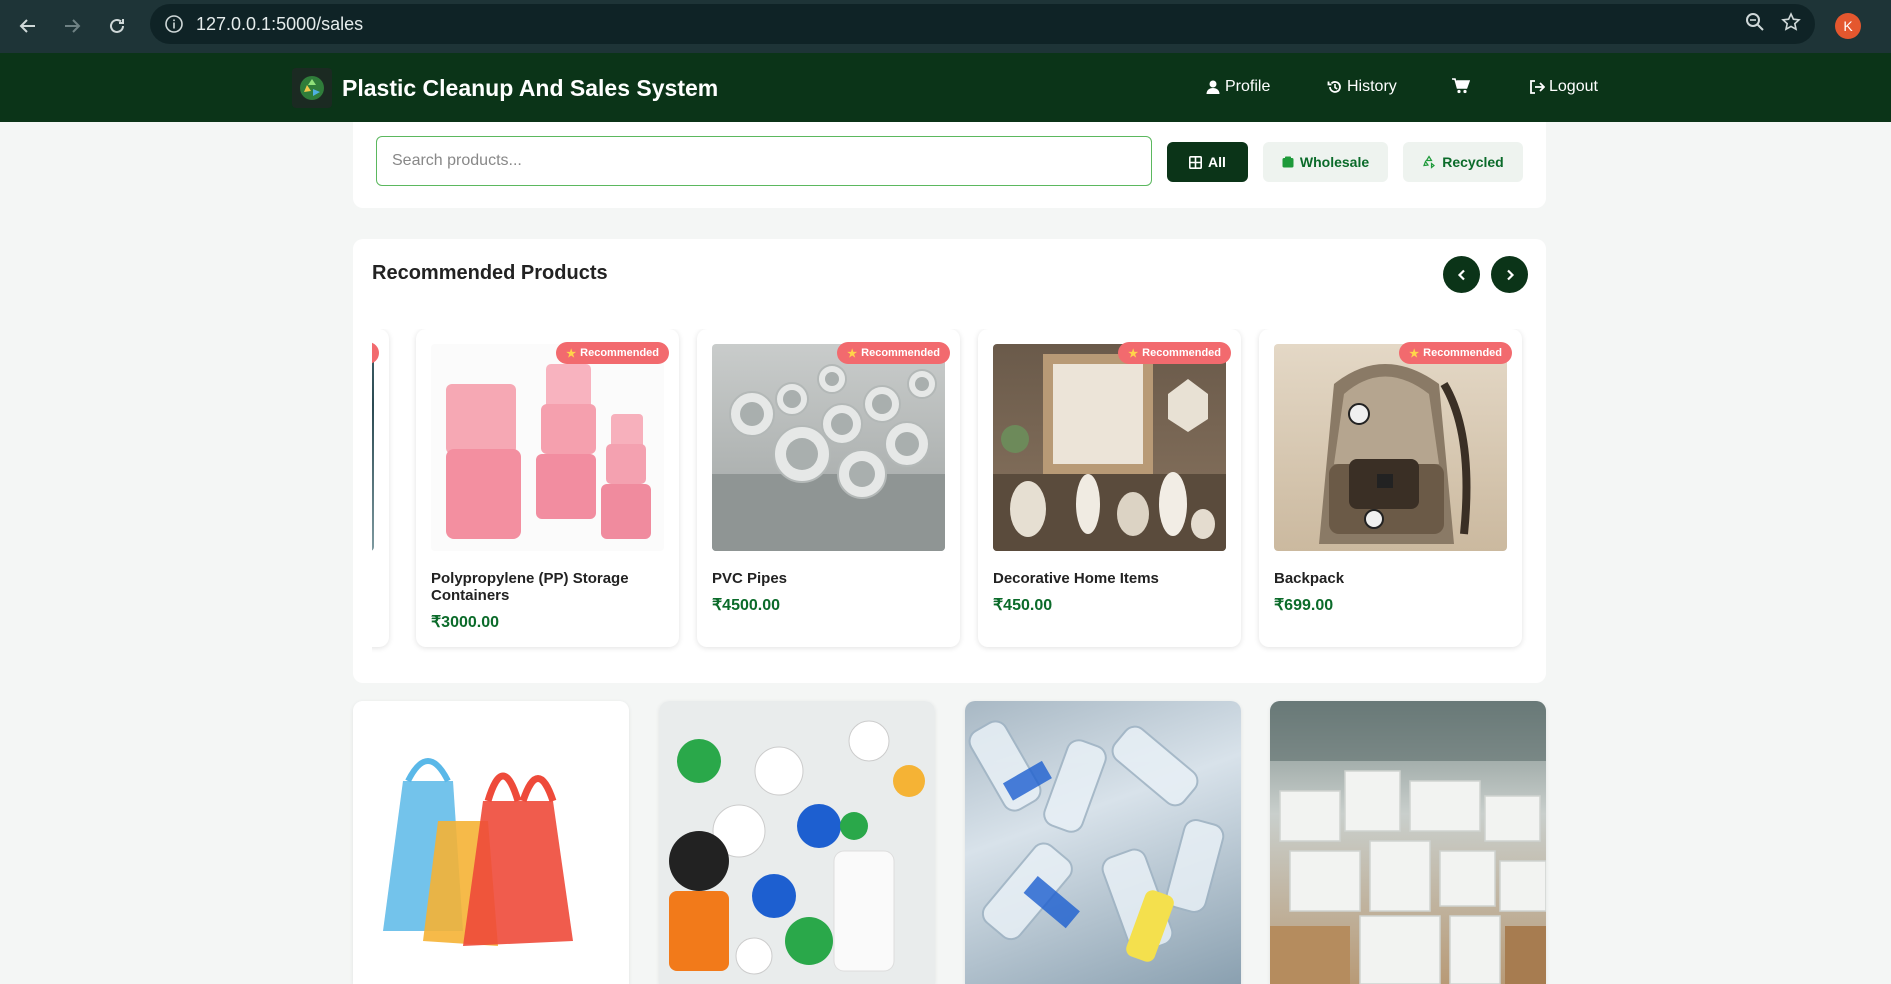  I want to click on logout-icon, so click(1537, 87).